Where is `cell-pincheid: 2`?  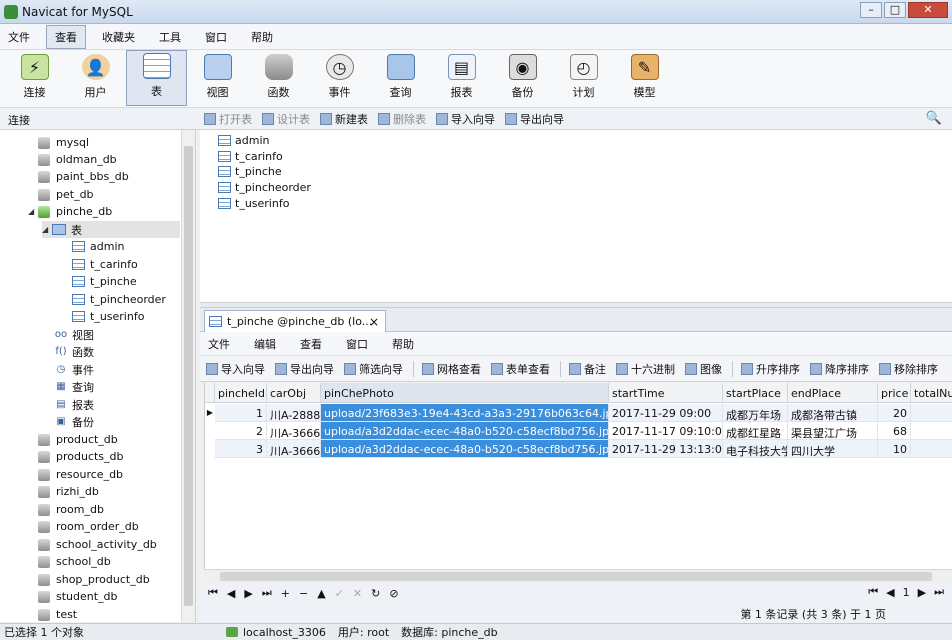 cell-pincheid: 2 is located at coordinates (241, 431).